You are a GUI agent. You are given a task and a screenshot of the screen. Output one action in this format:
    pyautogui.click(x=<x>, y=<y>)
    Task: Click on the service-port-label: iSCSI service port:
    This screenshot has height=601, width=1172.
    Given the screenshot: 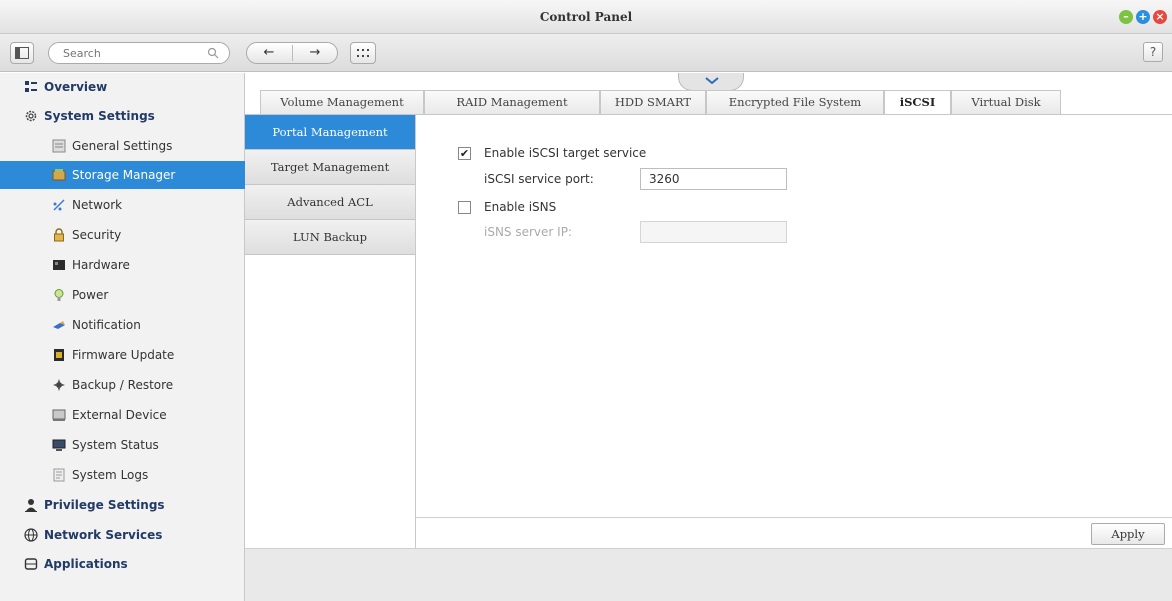 What is the action you would take?
    pyautogui.click(x=539, y=179)
    